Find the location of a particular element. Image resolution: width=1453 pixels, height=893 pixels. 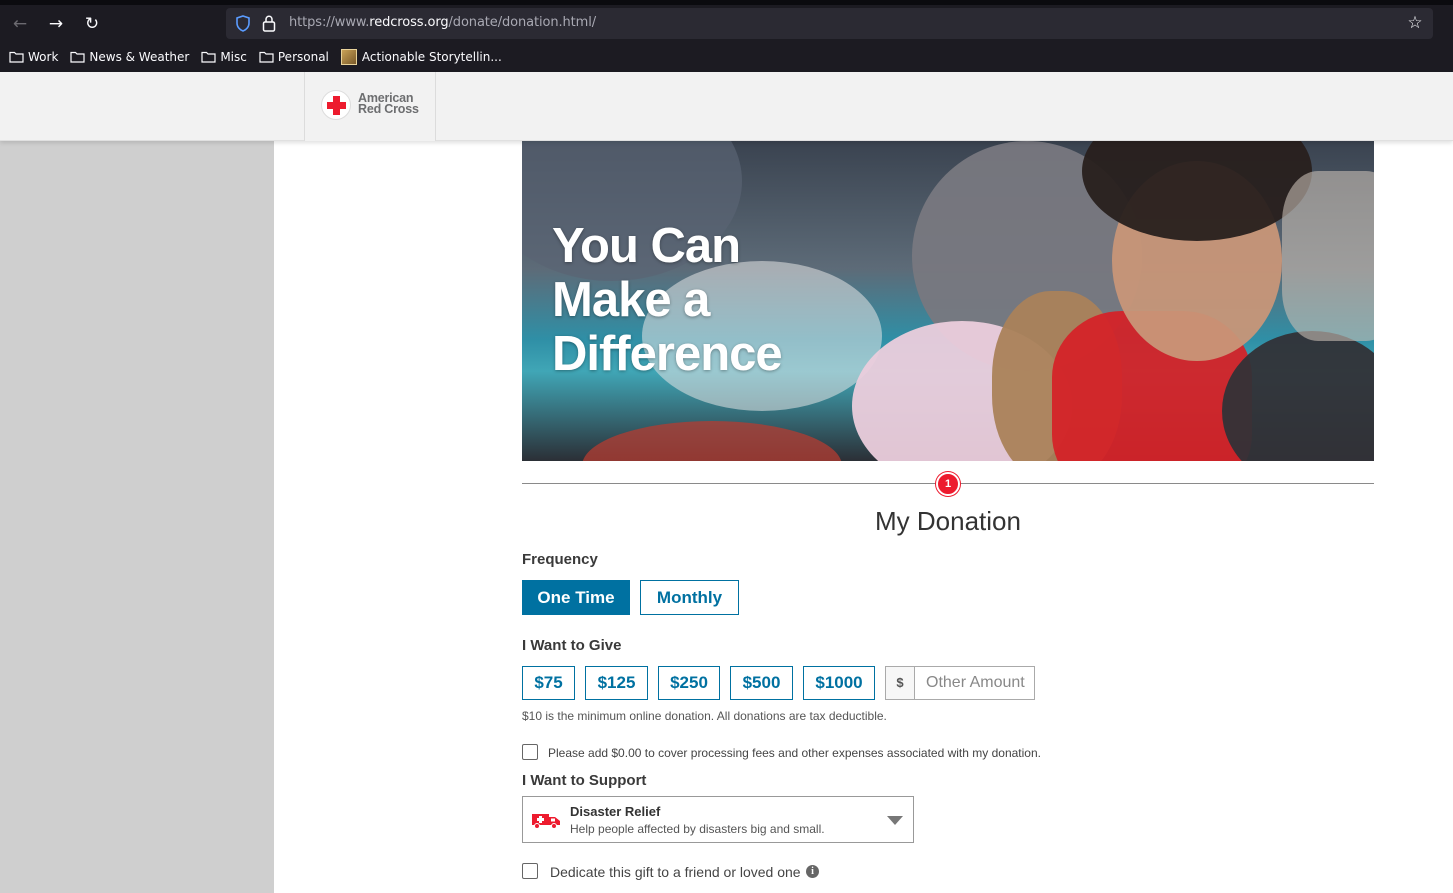

amount-1000-button: $1000 is located at coordinates (839, 683).